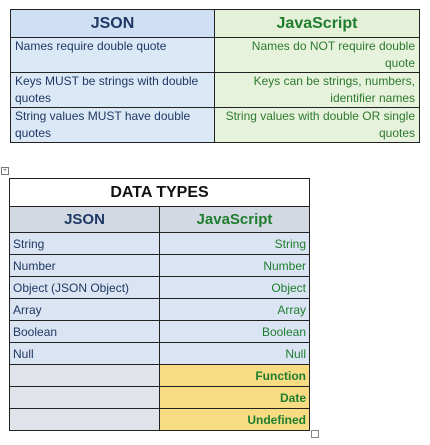 This screenshot has width=430, height=445. Describe the element at coordinates (234, 243) in the screenshot. I see `javascript-type-cell: String` at that location.